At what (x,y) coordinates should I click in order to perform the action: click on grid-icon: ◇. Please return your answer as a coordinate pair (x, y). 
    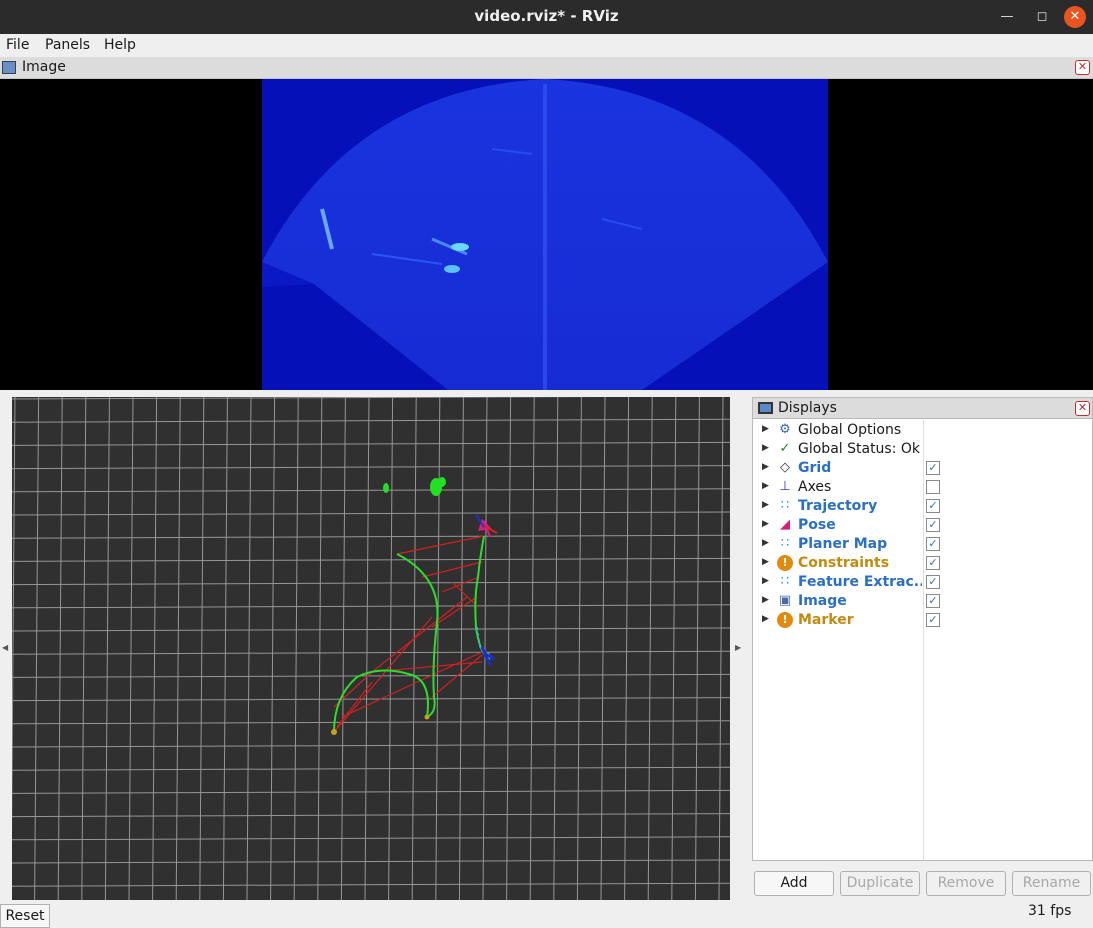
    Looking at the image, I should click on (785, 467).